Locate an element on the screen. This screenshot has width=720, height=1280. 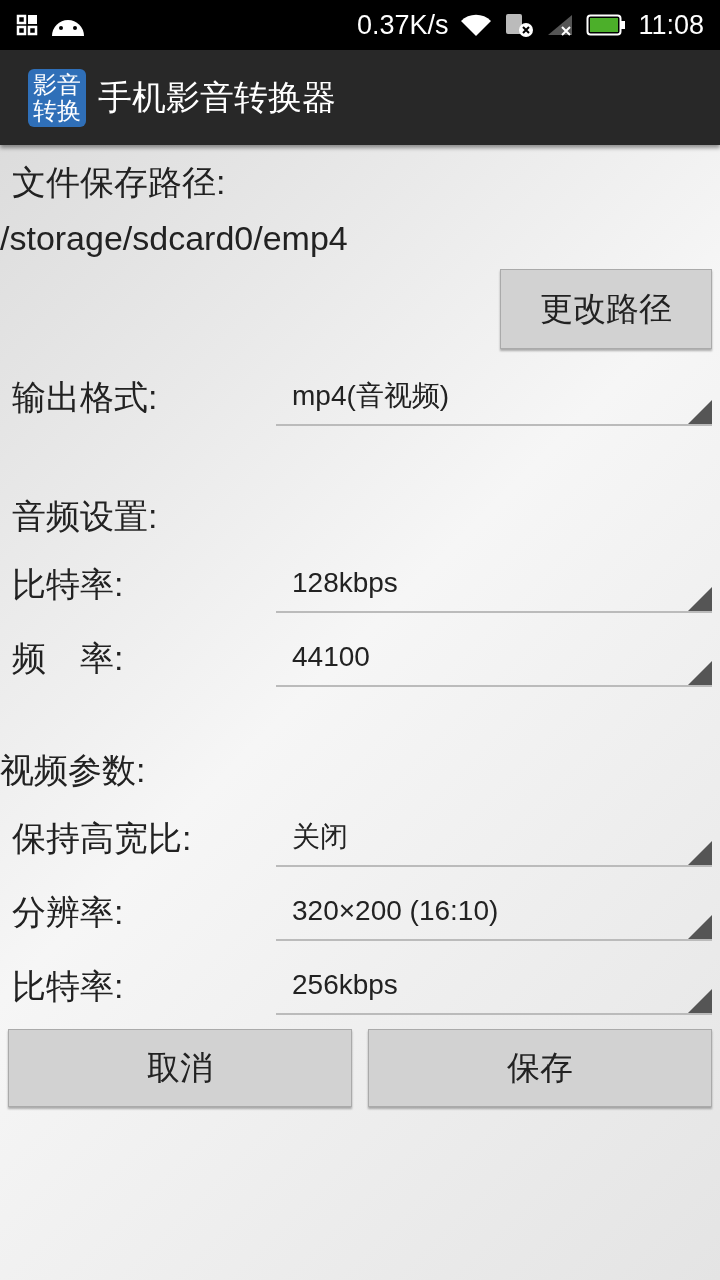
section-heading: 视频参数: is located at coordinates (73, 770).